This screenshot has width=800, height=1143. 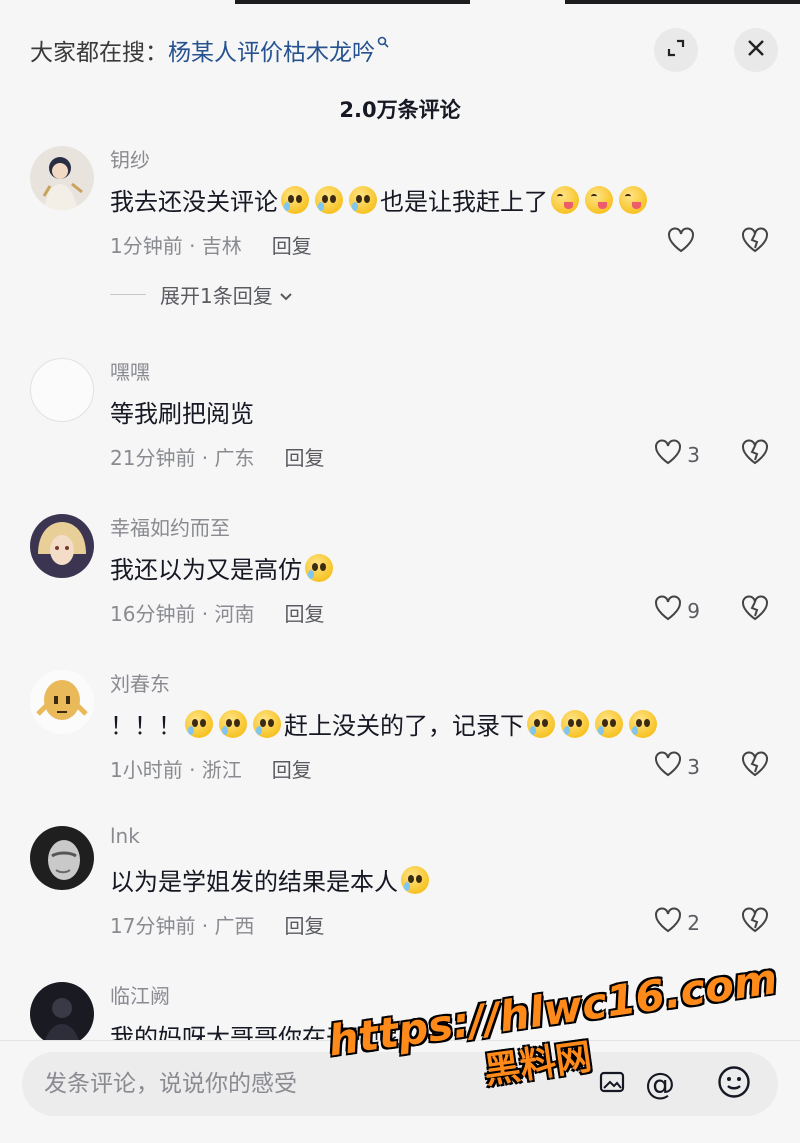 What do you see at coordinates (176, 770) in the screenshot?
I see `comment-time-location: 1小时前 · 浙江` at bounding box center [176, 770].